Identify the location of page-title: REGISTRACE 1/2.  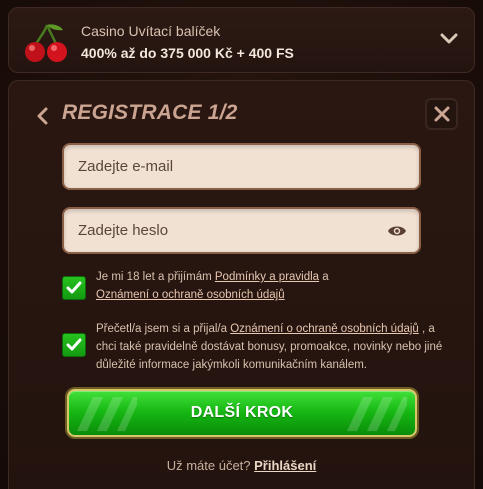
(150, 112).